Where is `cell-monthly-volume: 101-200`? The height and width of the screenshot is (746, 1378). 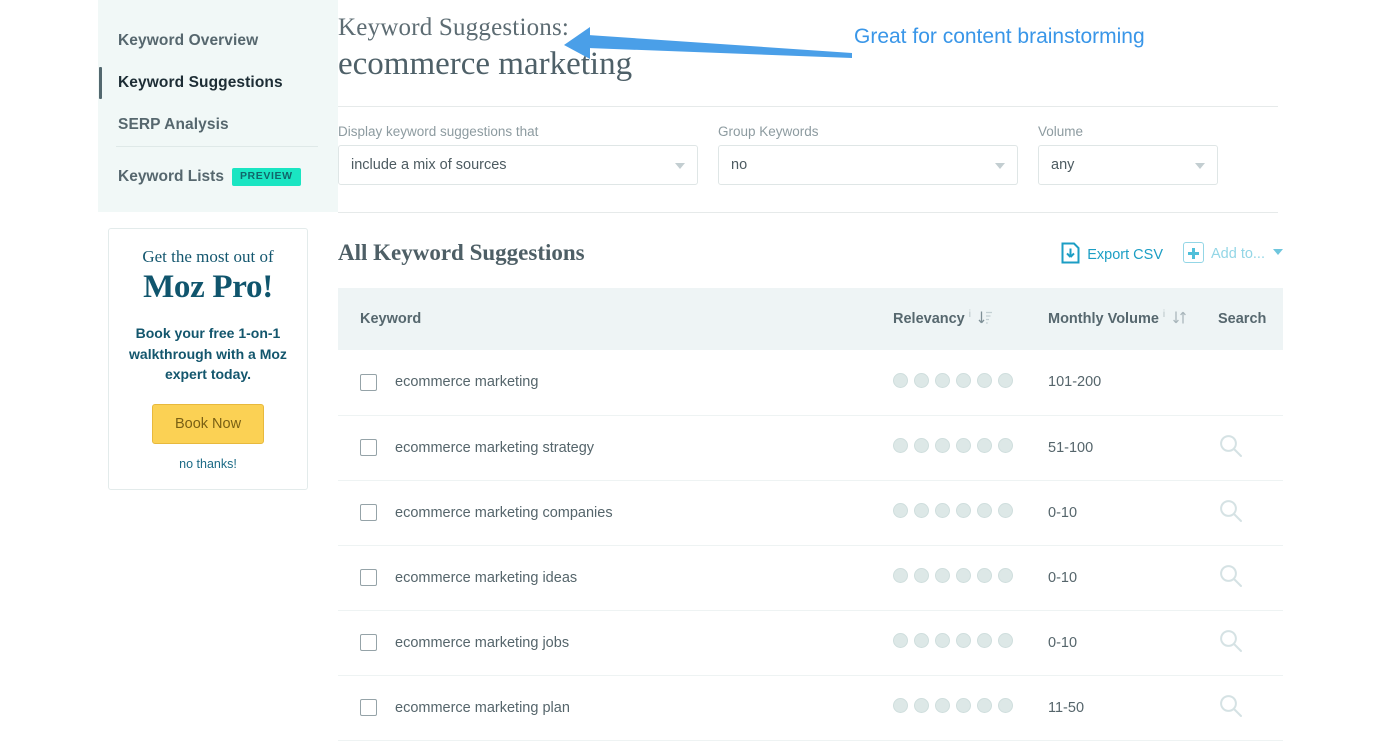
cell-monthly-volume: 101-200 is located at coordinates (1133, 383).